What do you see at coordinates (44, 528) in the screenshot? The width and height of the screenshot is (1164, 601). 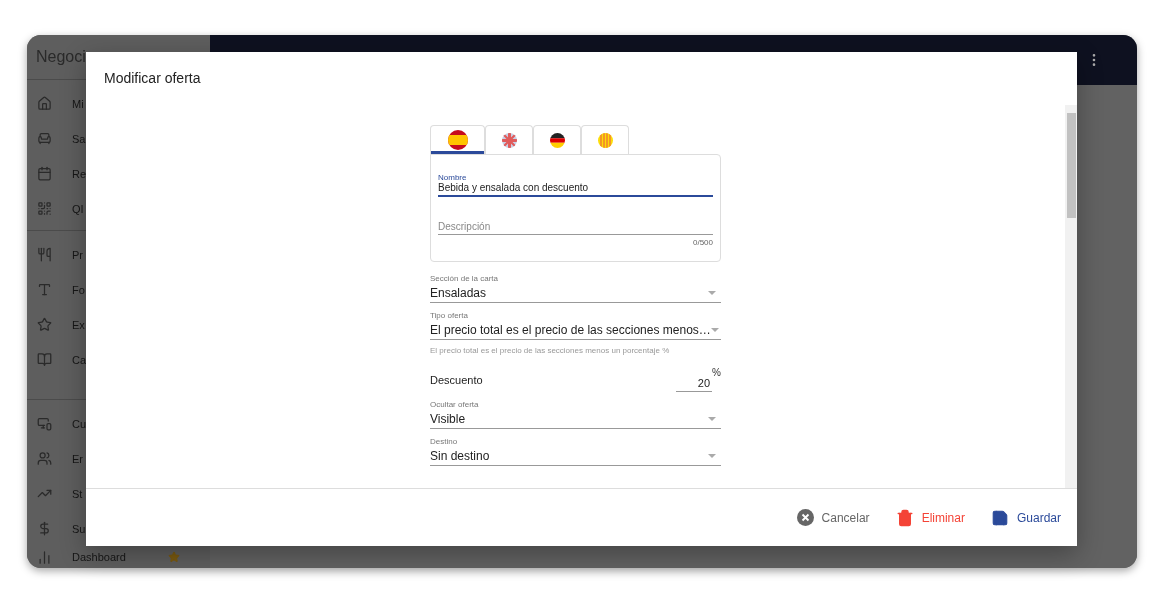 I see `dollar-icon` at bounding box center [44, 528].